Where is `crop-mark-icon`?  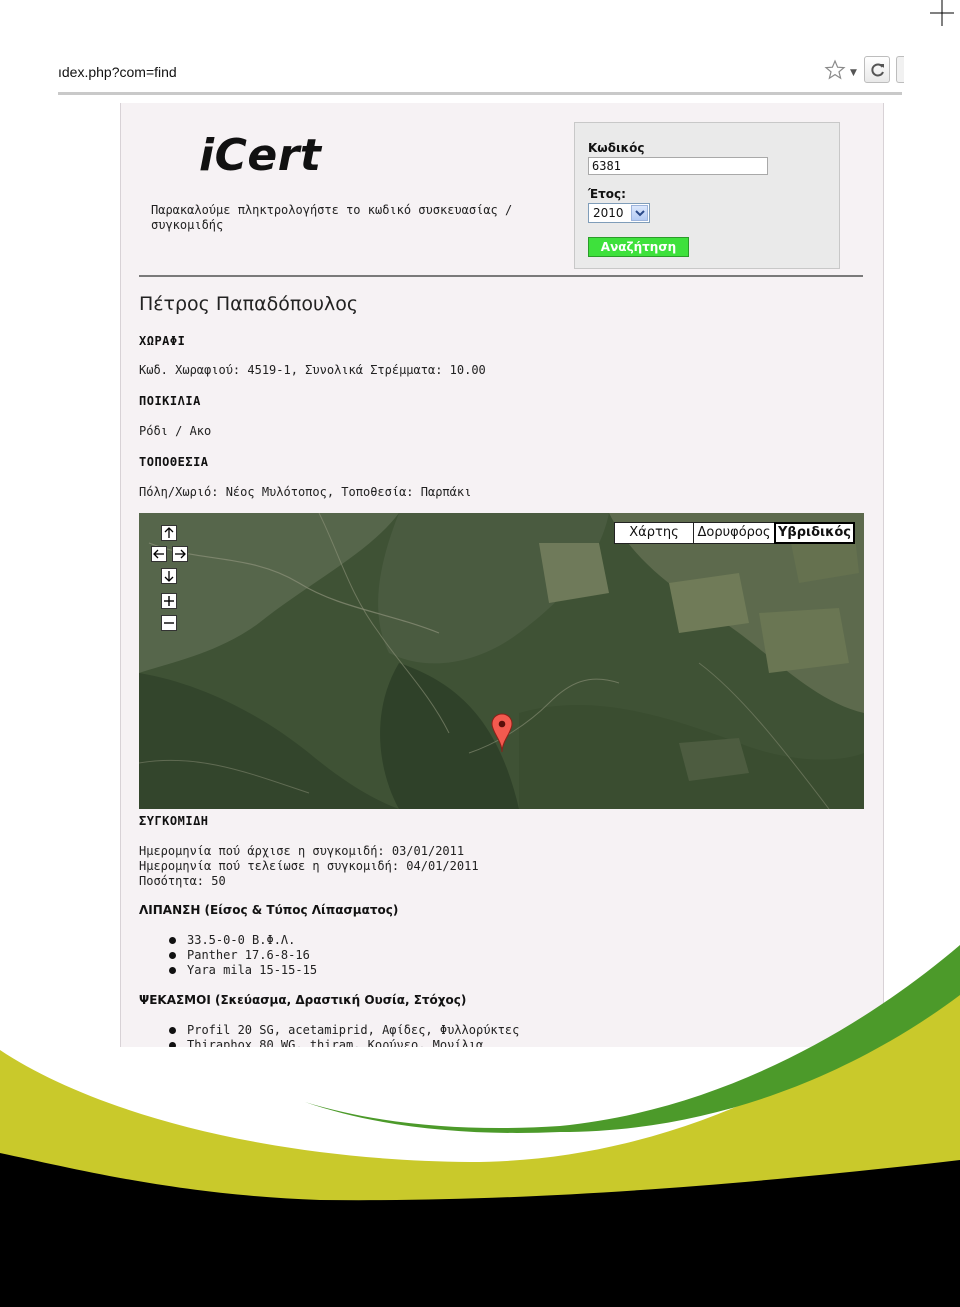 crop-mark-icon is located at coordinates (942, 13).